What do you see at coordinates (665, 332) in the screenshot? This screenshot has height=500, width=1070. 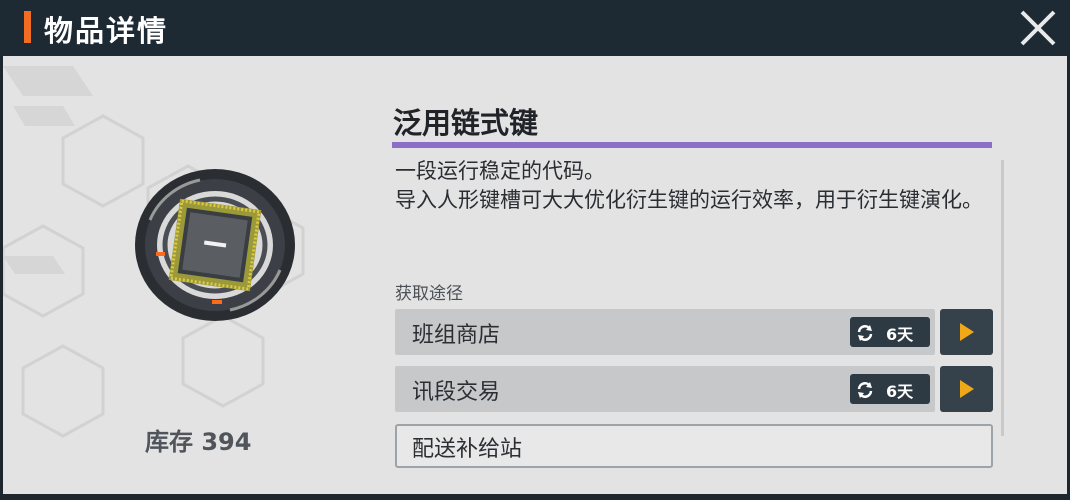 I see `source-row-team-shop: 班组商店 6天` at bounding box center [665, 332].